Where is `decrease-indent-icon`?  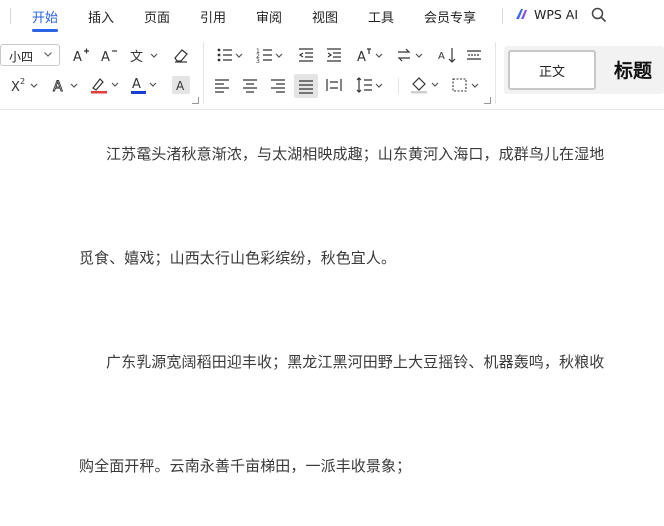
decrease-indent-icon is located at coordinates (305, 55).